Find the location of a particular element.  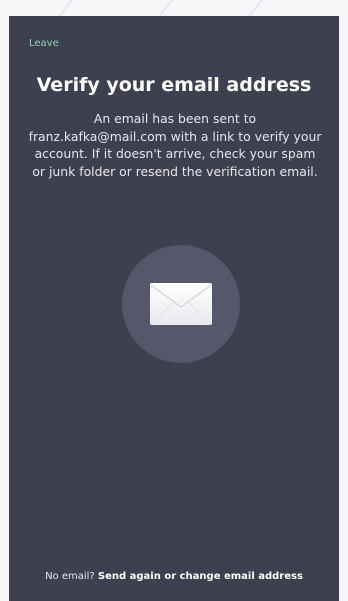

envelope-icon is located at coordinates (181, 304).